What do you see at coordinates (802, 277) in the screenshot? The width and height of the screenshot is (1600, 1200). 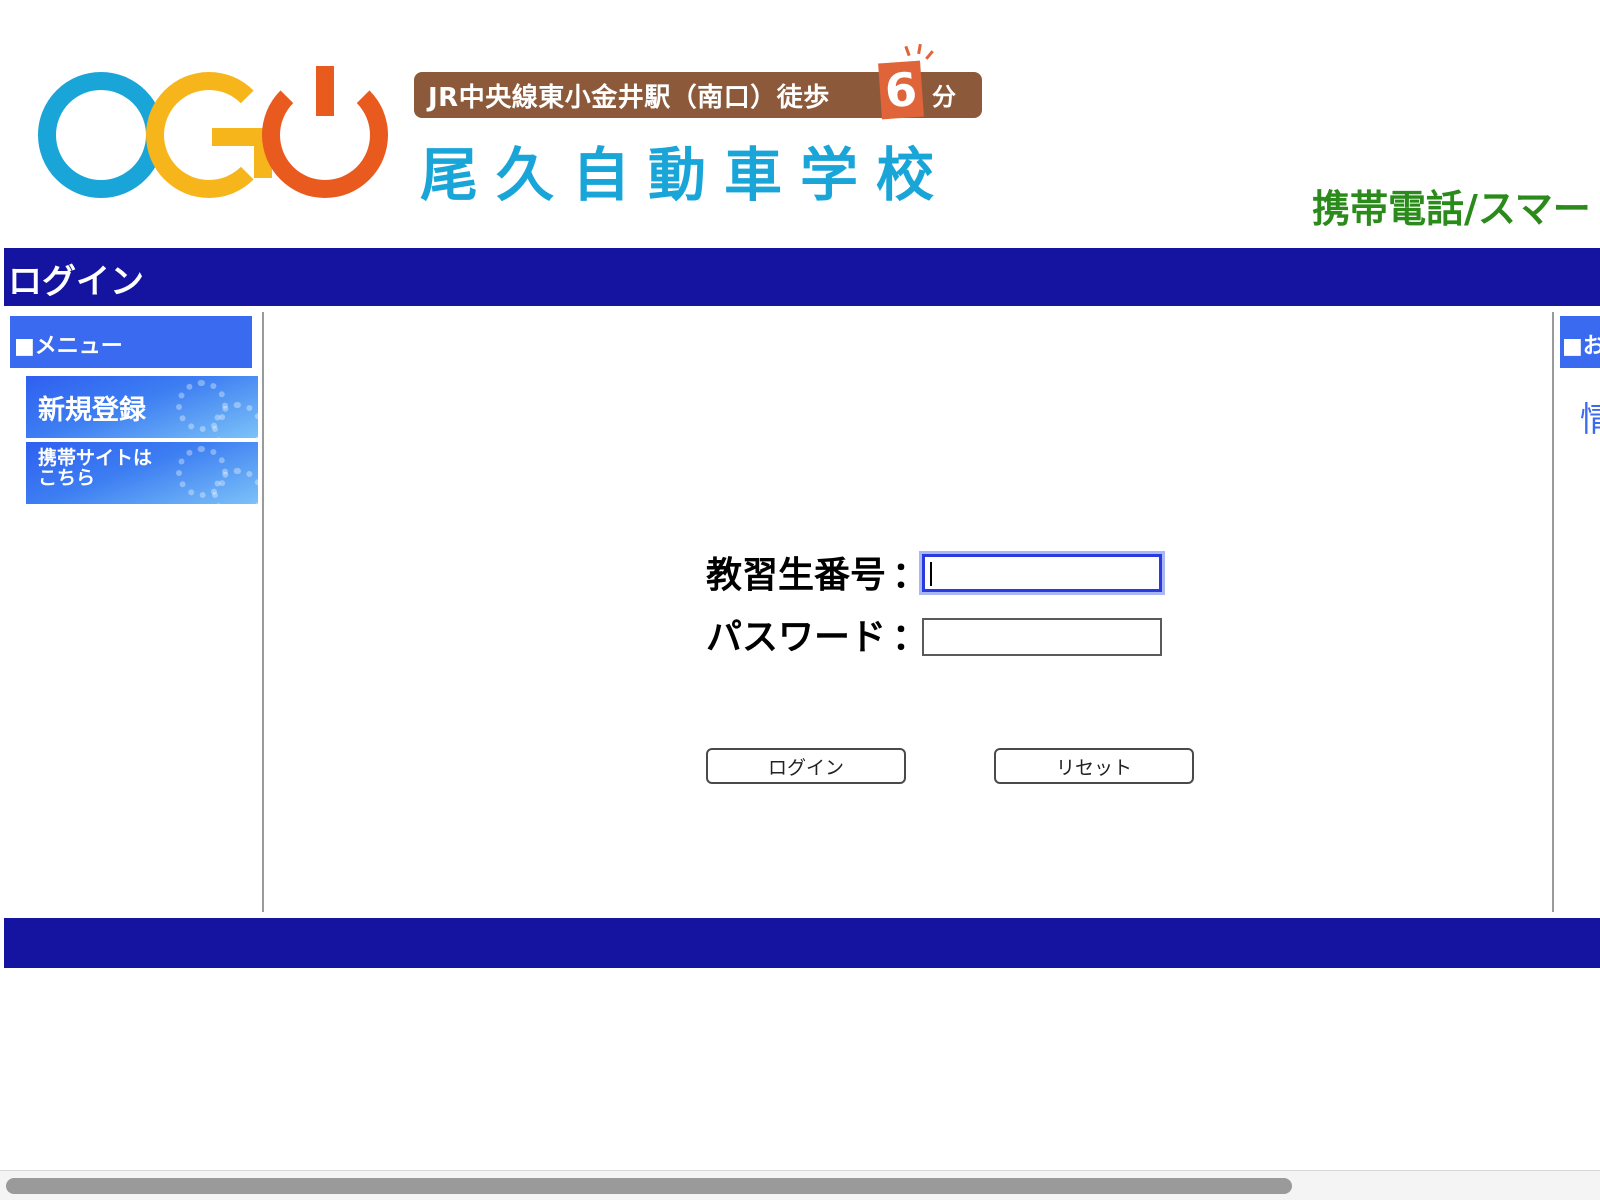 I see `title-bar: ログイン` at bounding box center [802, 277].